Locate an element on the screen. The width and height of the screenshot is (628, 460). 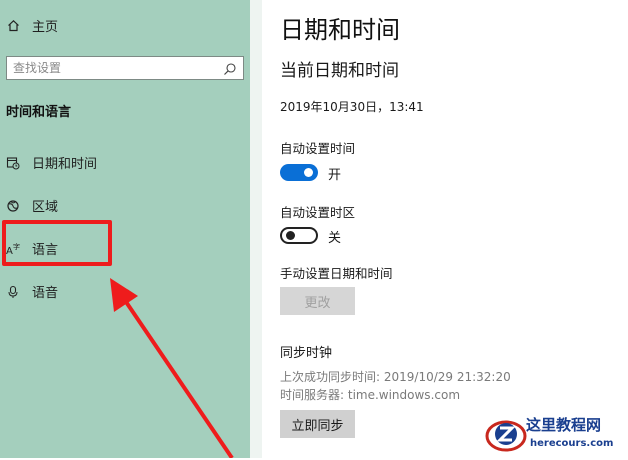
page-title: 日期和时间 is located at coordinates (340, 30).